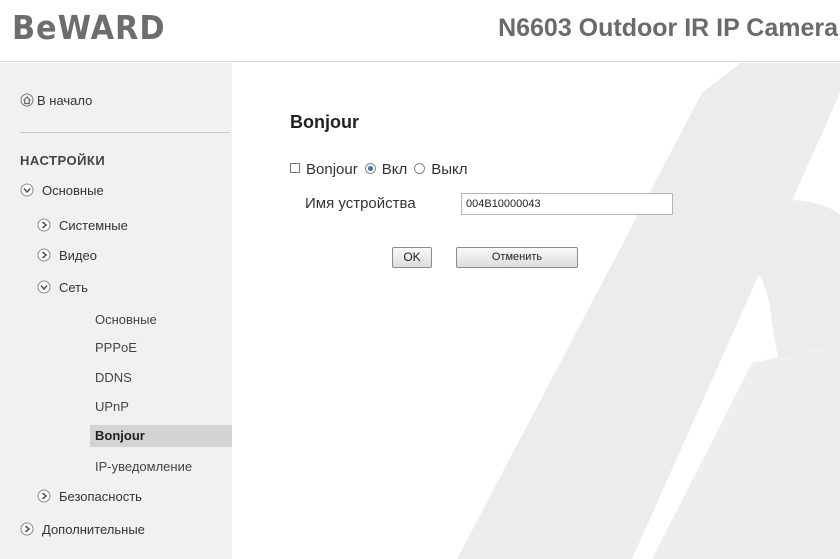 This screenshot has height=559, width=840. I want to click on sidebar-item-network: Сеть, so click(62, 288).